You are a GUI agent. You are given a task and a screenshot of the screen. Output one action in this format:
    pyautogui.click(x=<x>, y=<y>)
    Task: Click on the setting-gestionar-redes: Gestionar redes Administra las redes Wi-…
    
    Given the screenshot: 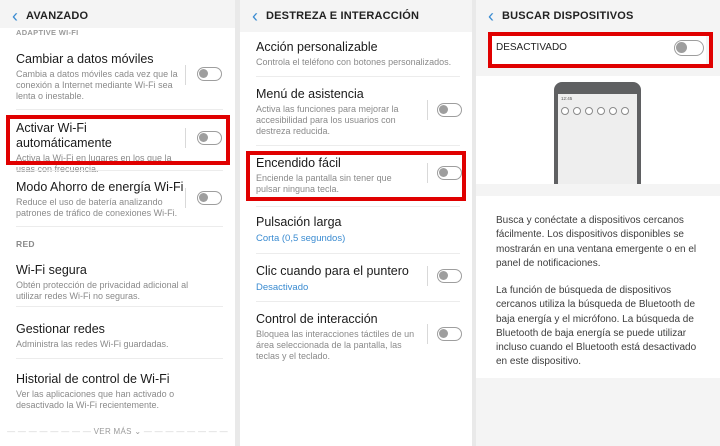 What is the action you would take?
    pyautogui.click(x=116, y=336)
    